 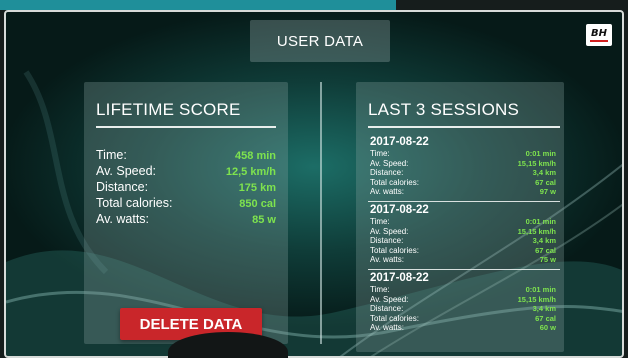 I want to click on bh-logo-text: BH, so click(x=599, y=33).